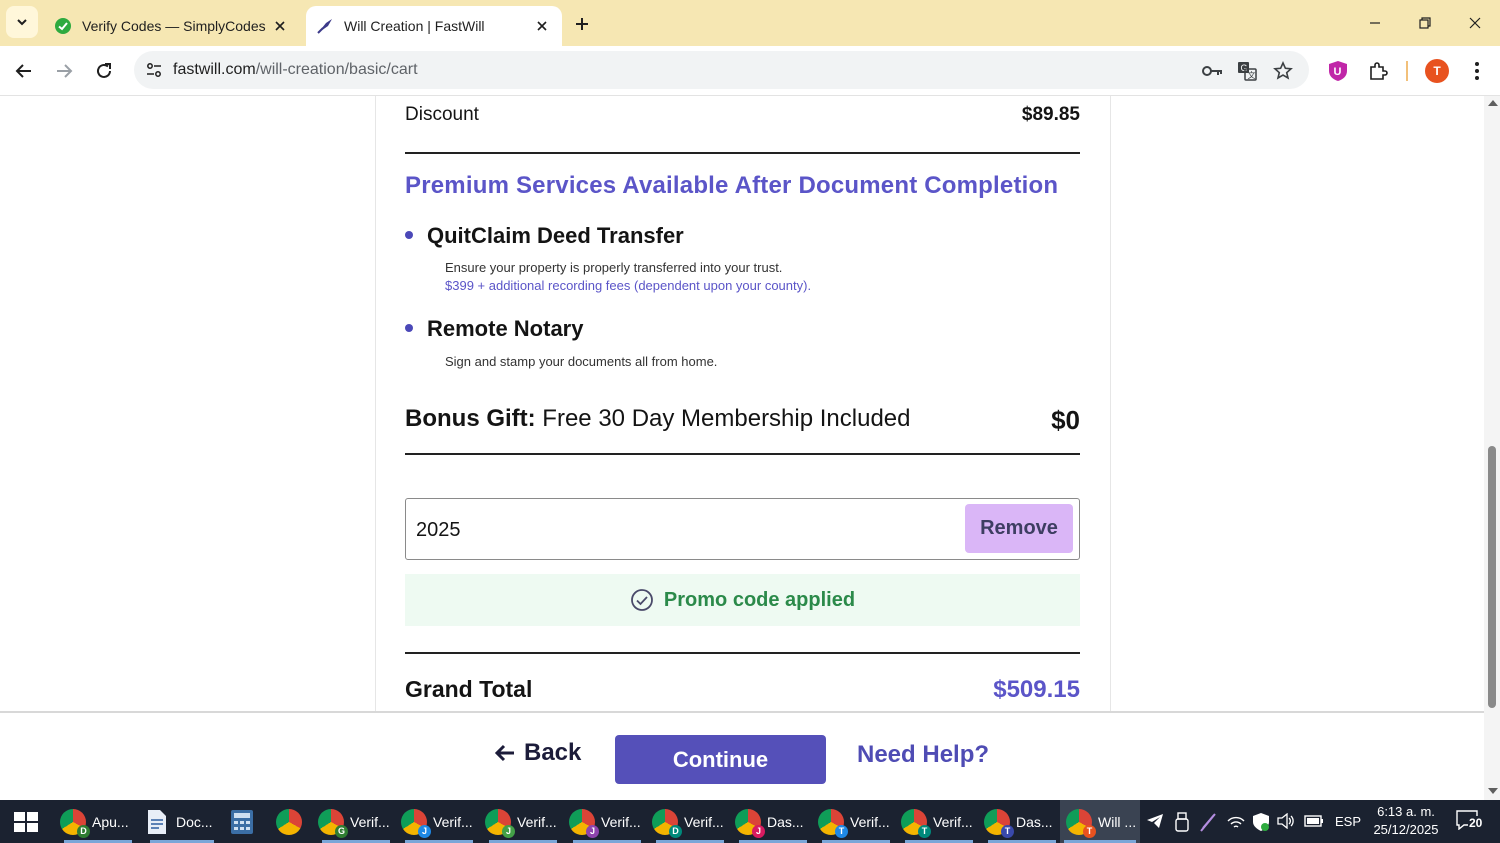 The height and width of the screenshot is (843, 1500). What do you see at coordinates (1406, 821) in the screenshot?
I see `taskbar-clock: 6:13 a. m. 25/12/2025` at bounding box center [1406, 821].